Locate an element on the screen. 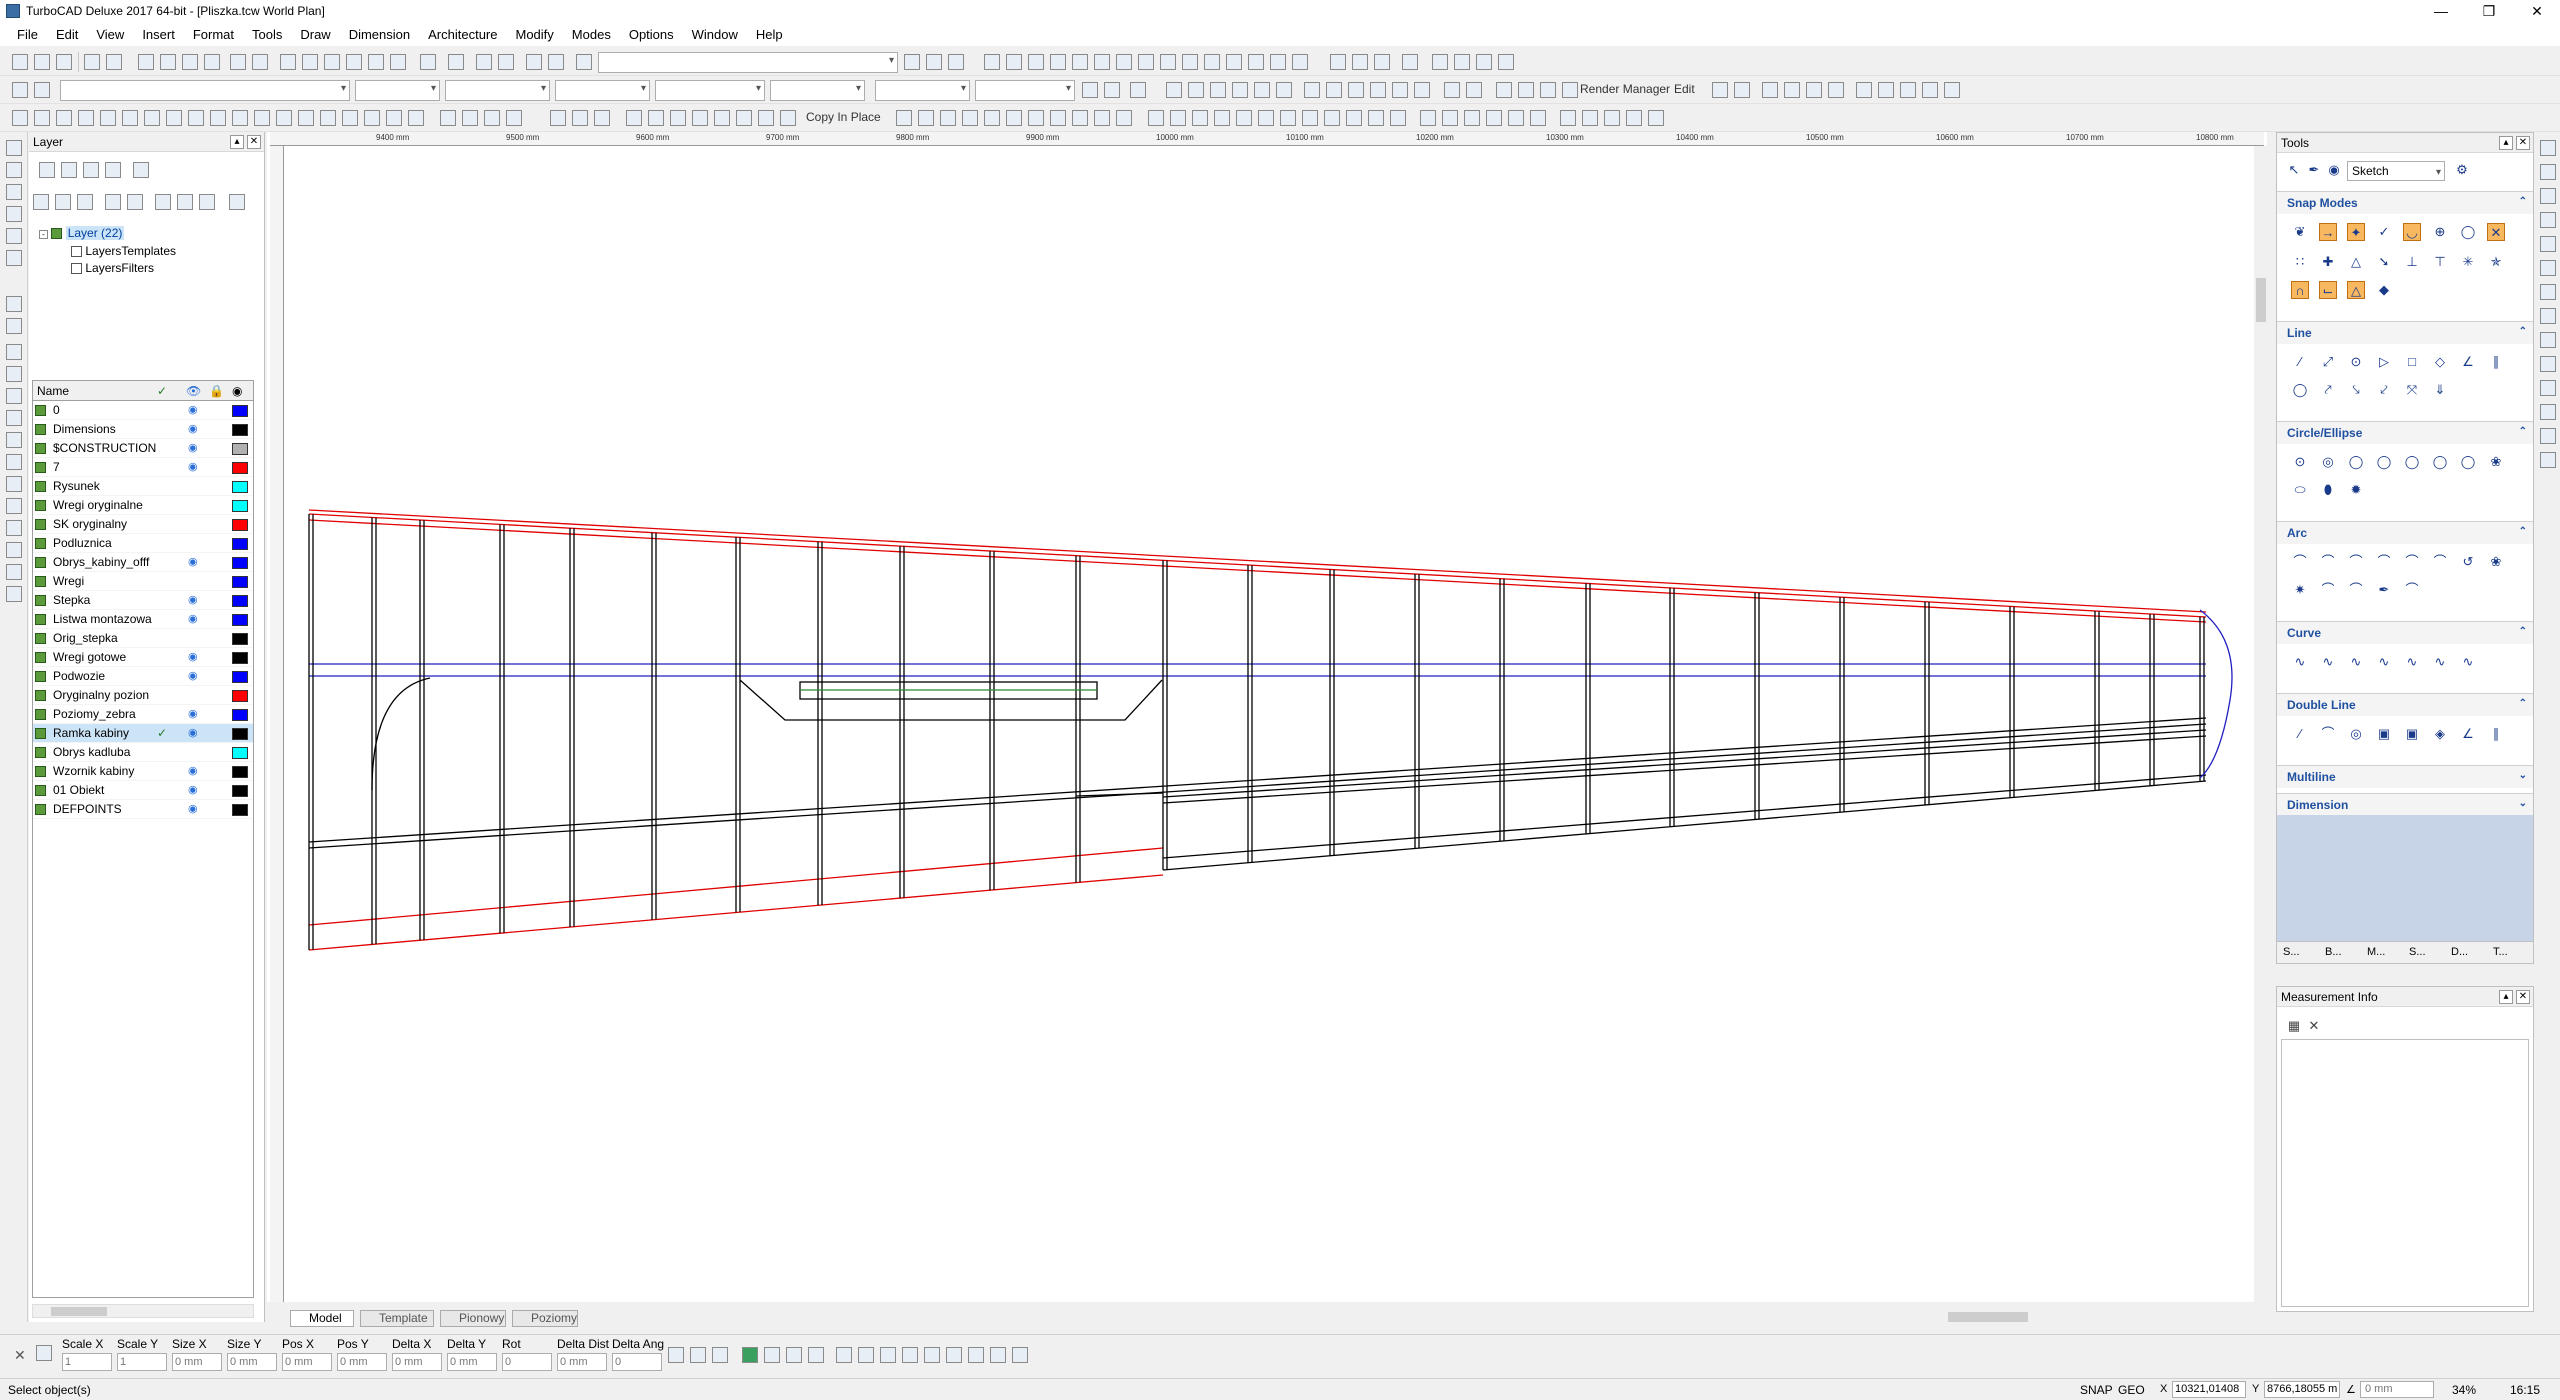 This screenshot has width=2560, height=1400. shape-2-icon is located at coordinates (470, 118).